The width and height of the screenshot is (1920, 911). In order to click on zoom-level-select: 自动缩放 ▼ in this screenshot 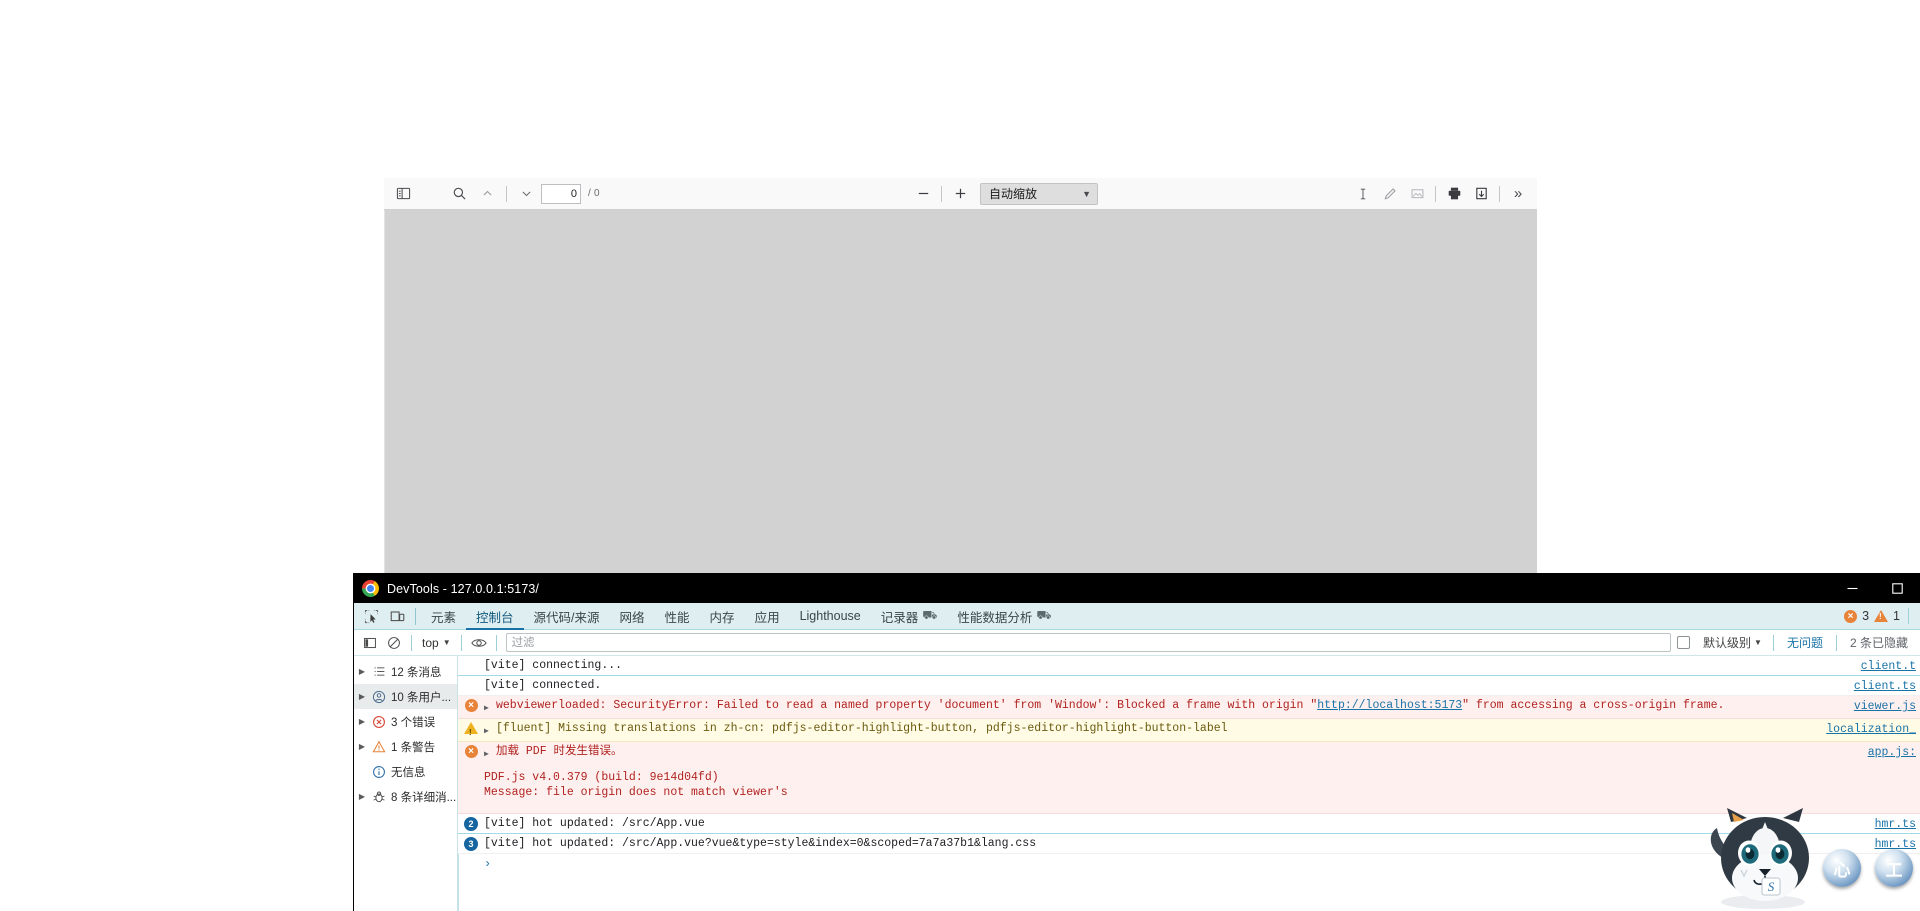, I will do `click(1039, 193)`.